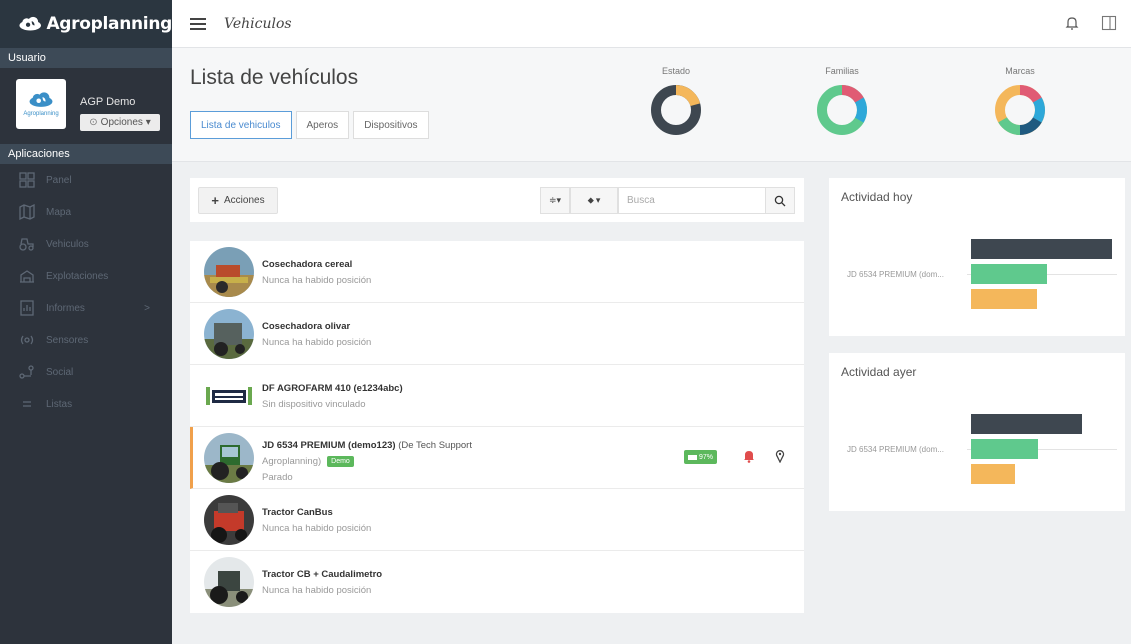 The height and width of the screenshot is (644, 1131). What do you see at coordinates (332, 388) in the screenshot?
I see `vehicle-name: DF AGROFARM 410 (e1234abc)` at bounding box center [332, 388].